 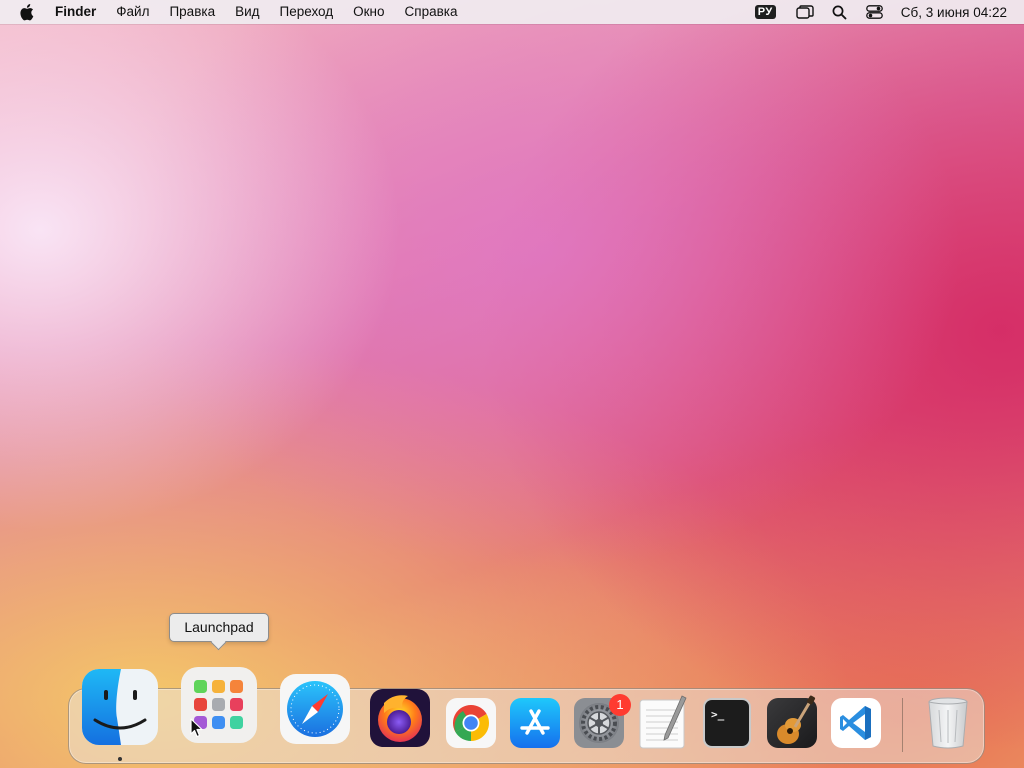 What do you see at coordinates (307, 12) in the screenshot?
I see `menu-go: Переход` at bounding box center [307, 12].